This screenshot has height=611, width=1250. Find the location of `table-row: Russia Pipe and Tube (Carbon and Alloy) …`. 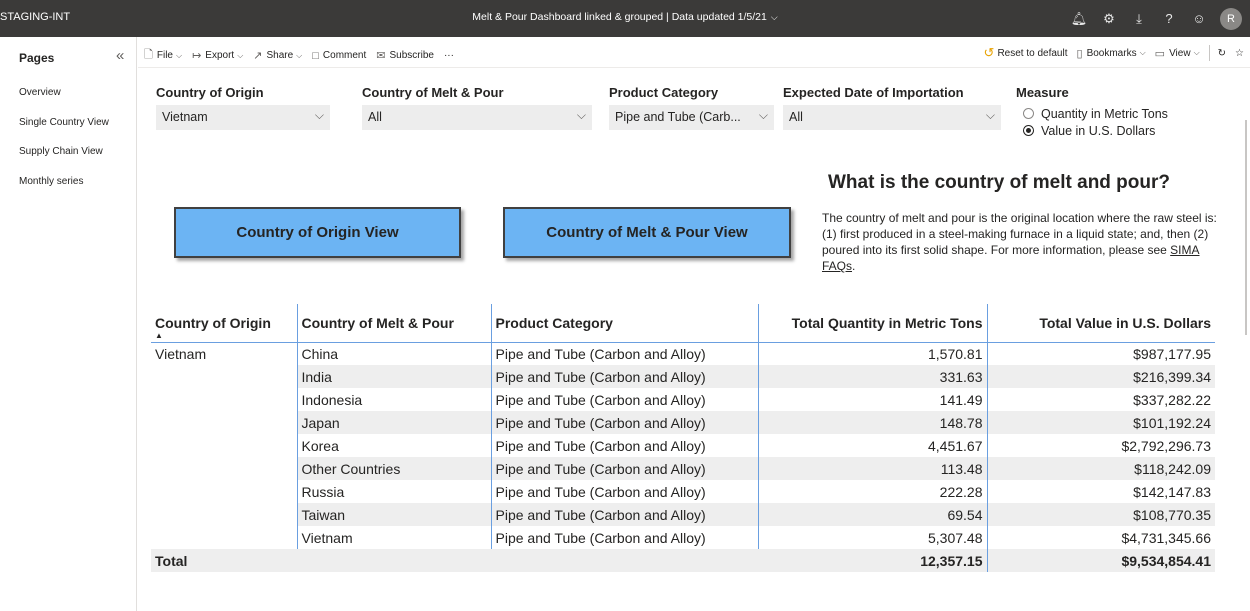

table-row: Russia Pipe and Tube (Carbon and Alloy) … is located at coordinates (683, 491).